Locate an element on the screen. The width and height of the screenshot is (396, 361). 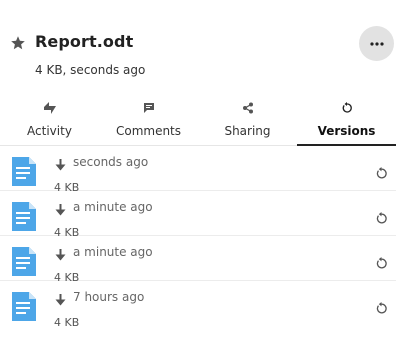
file-name: Report.odt is located at coordinates (84, 41).